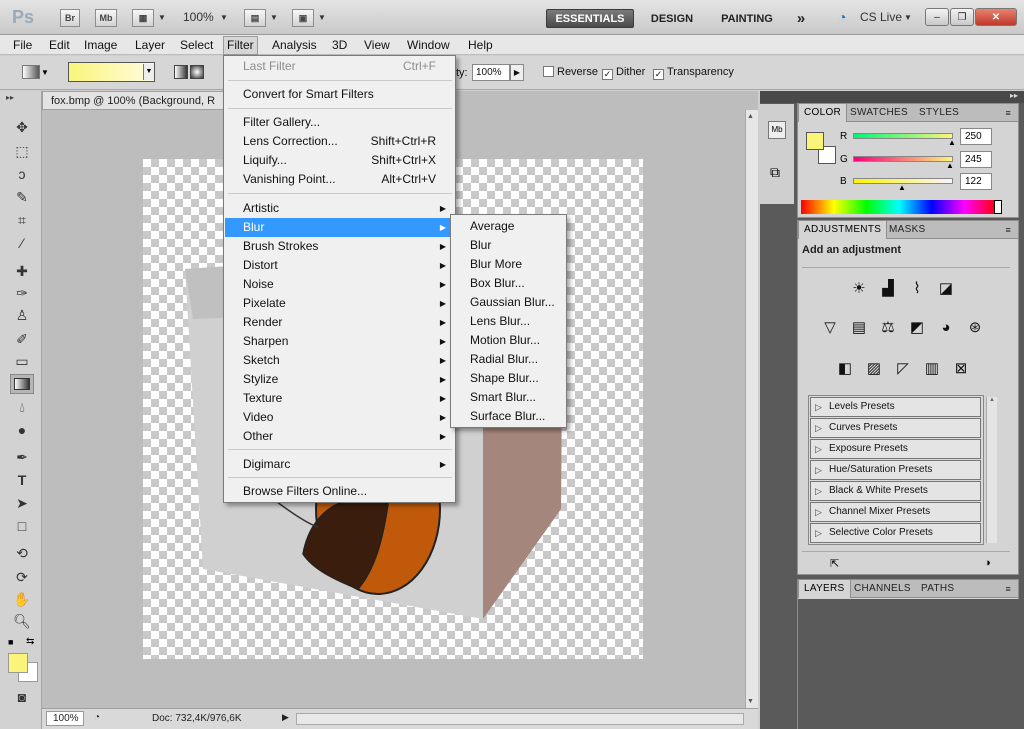 The image size is (1024, 729). Describe the element at coordinates (22, 599) in the screenshot. I see `hand-tool-icon: ✋` at that location.